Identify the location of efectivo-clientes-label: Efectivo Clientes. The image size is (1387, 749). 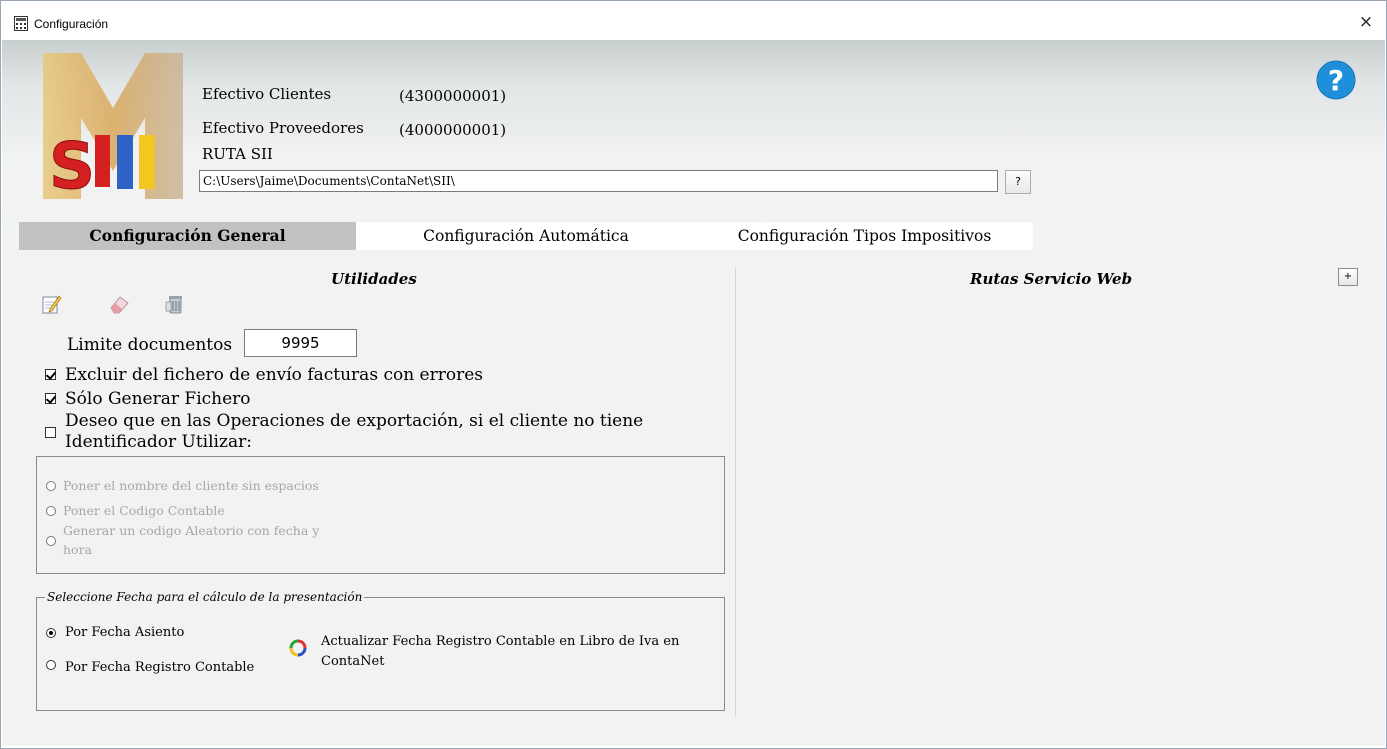
(267, 94).